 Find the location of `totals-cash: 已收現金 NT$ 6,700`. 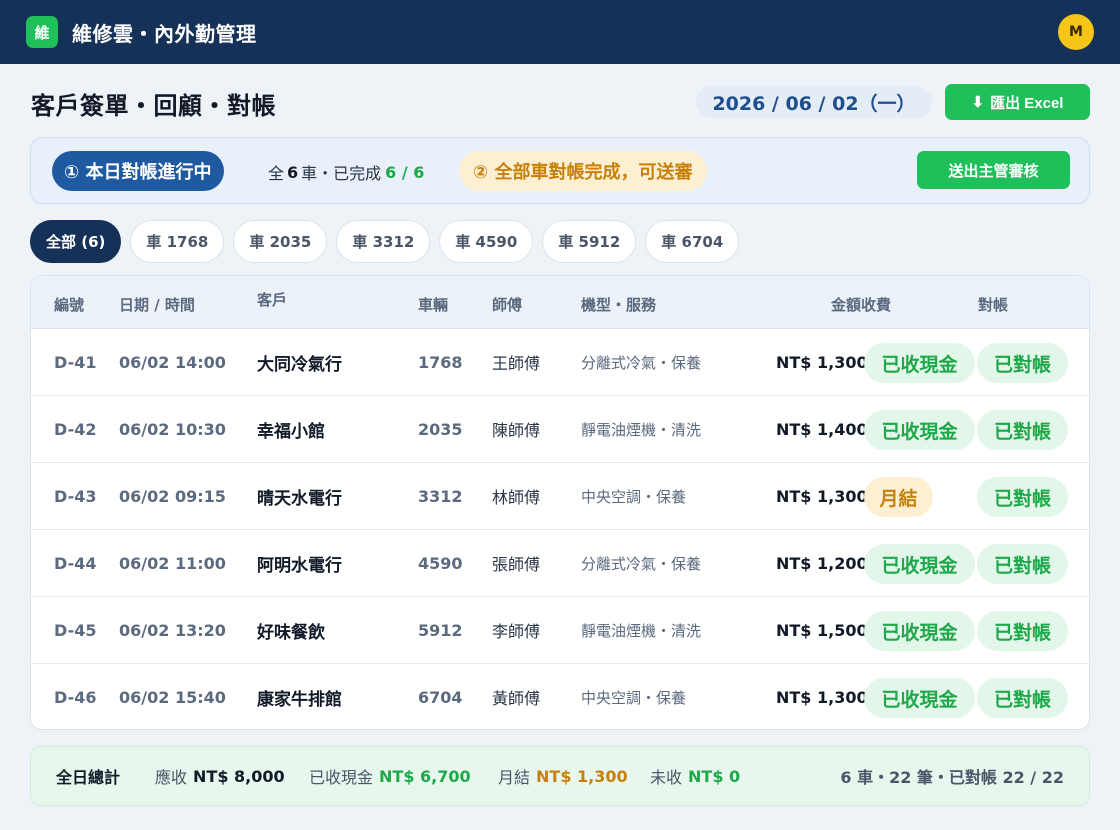

totals-cash: 已收現金 NT$ 6,700 is located at coordinates (390, 776).